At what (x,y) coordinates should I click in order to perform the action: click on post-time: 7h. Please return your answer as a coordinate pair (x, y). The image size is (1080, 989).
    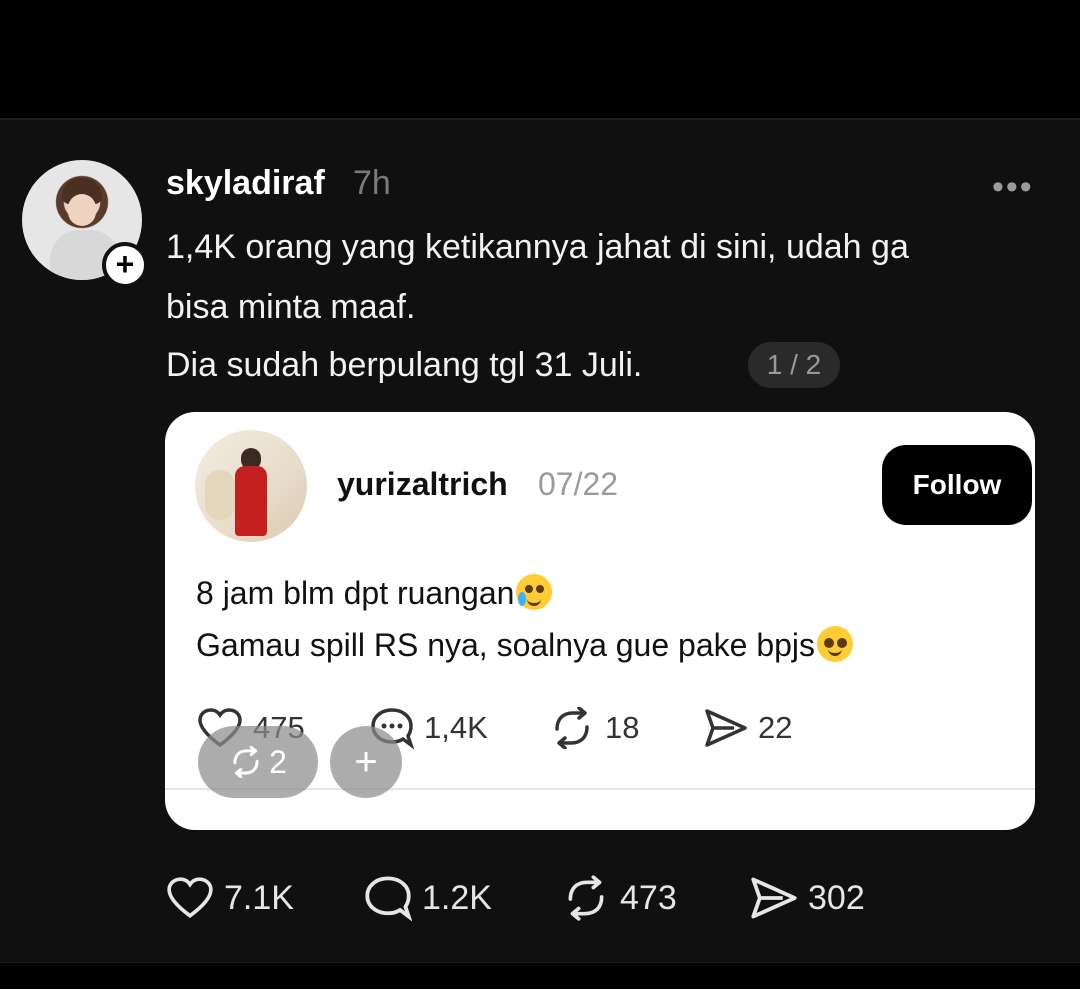
    Looking at the image, I should click on (372, 183).